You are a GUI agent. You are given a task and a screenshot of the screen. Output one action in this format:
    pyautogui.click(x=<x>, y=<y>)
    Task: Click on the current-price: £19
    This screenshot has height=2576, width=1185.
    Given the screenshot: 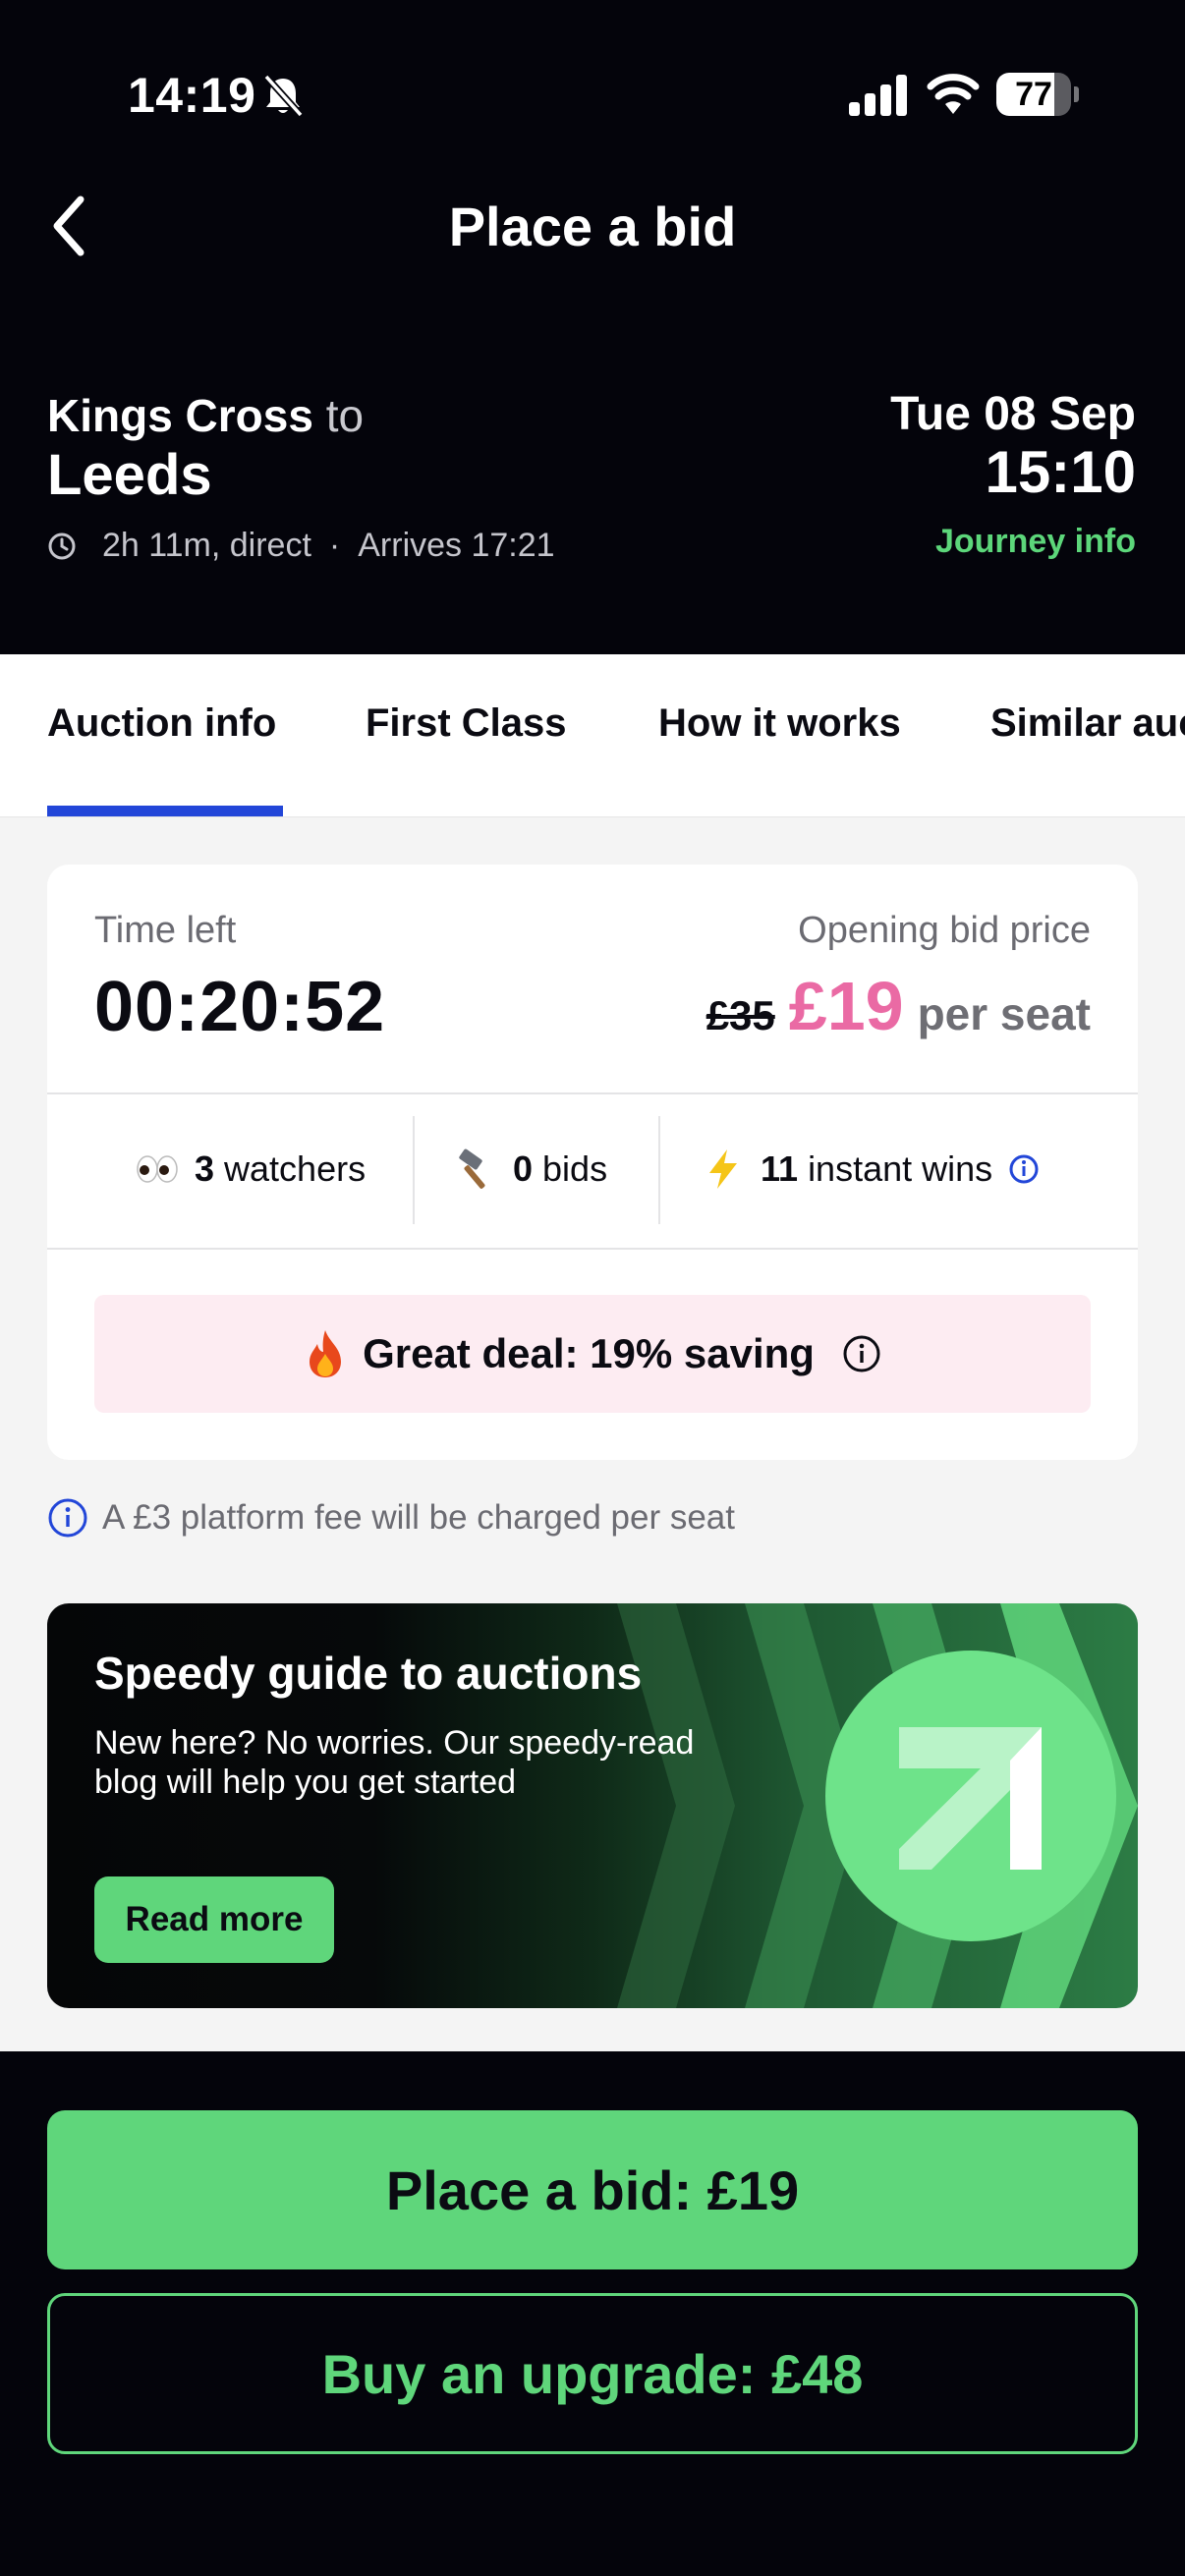 What is the action you would take?
    pyautogui.click(x=846, y=1006)
    